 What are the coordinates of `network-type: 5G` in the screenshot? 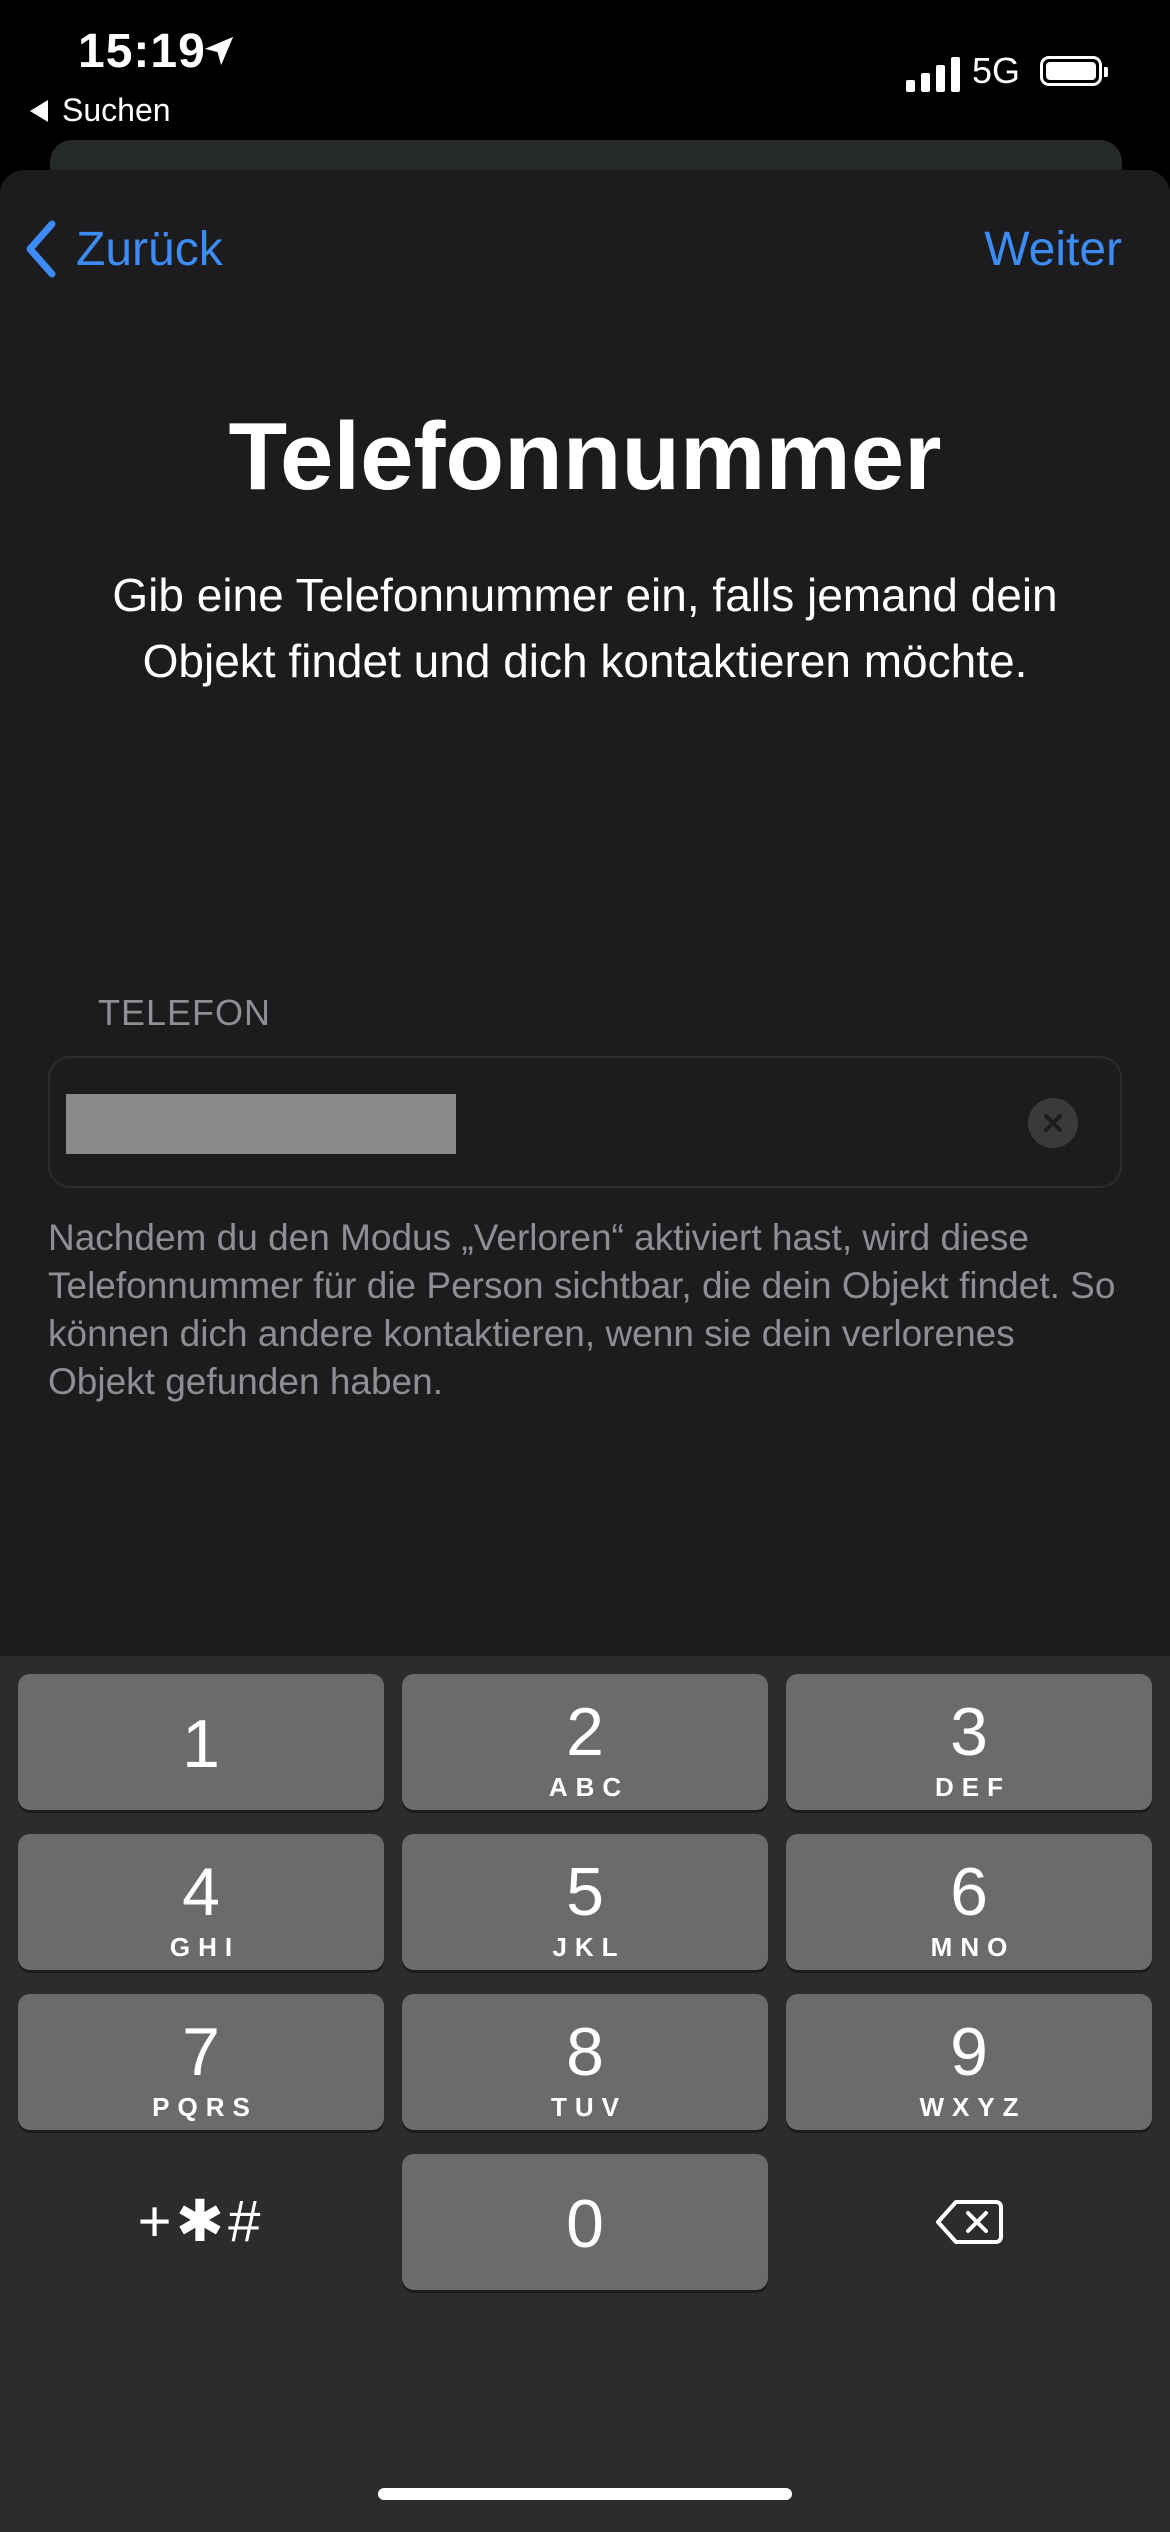 It's located at (996, 70).